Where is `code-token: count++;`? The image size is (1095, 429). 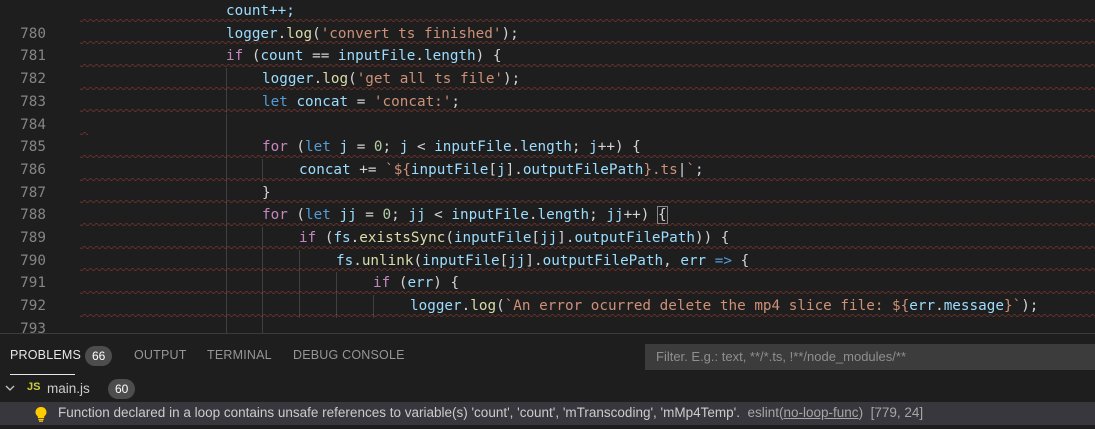
code-token: count++; is located at coordinates (260, 11).